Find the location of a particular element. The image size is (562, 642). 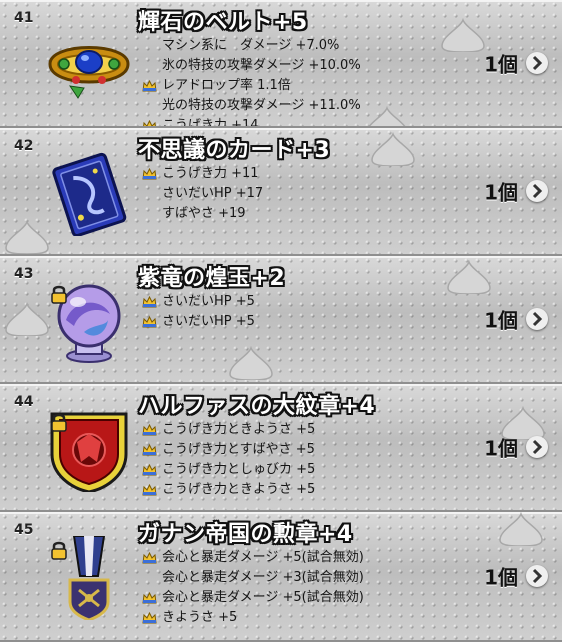

stat-line: さいだいHP +17 is located at coordinates (213, 193).